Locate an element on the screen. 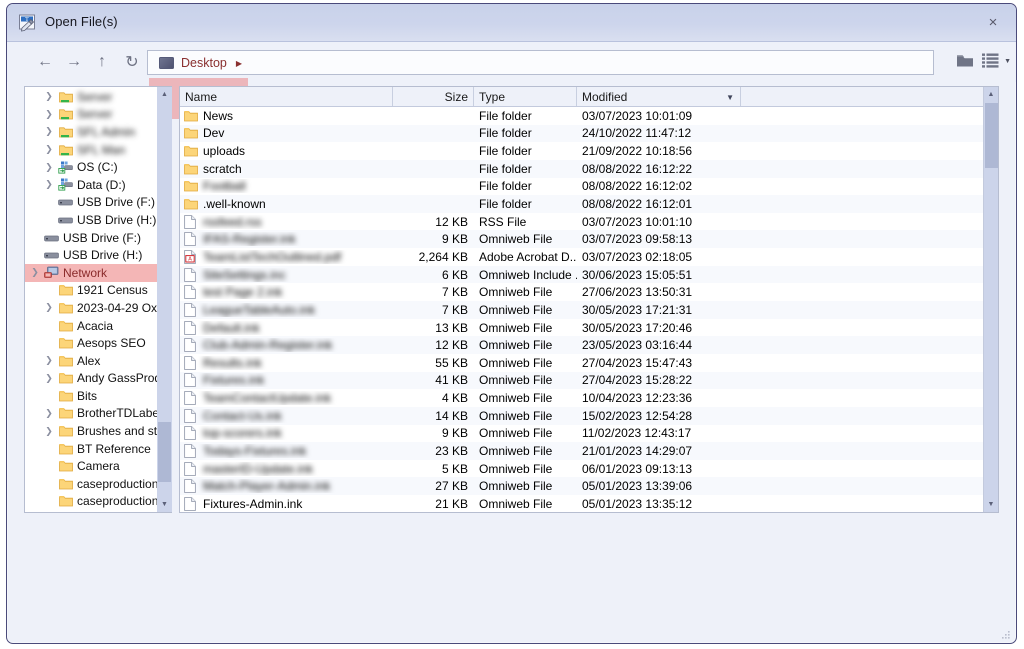 The image size is (1024, 649). tree-scroll-up-icon: ▲ is located at coordinates (164, 94).